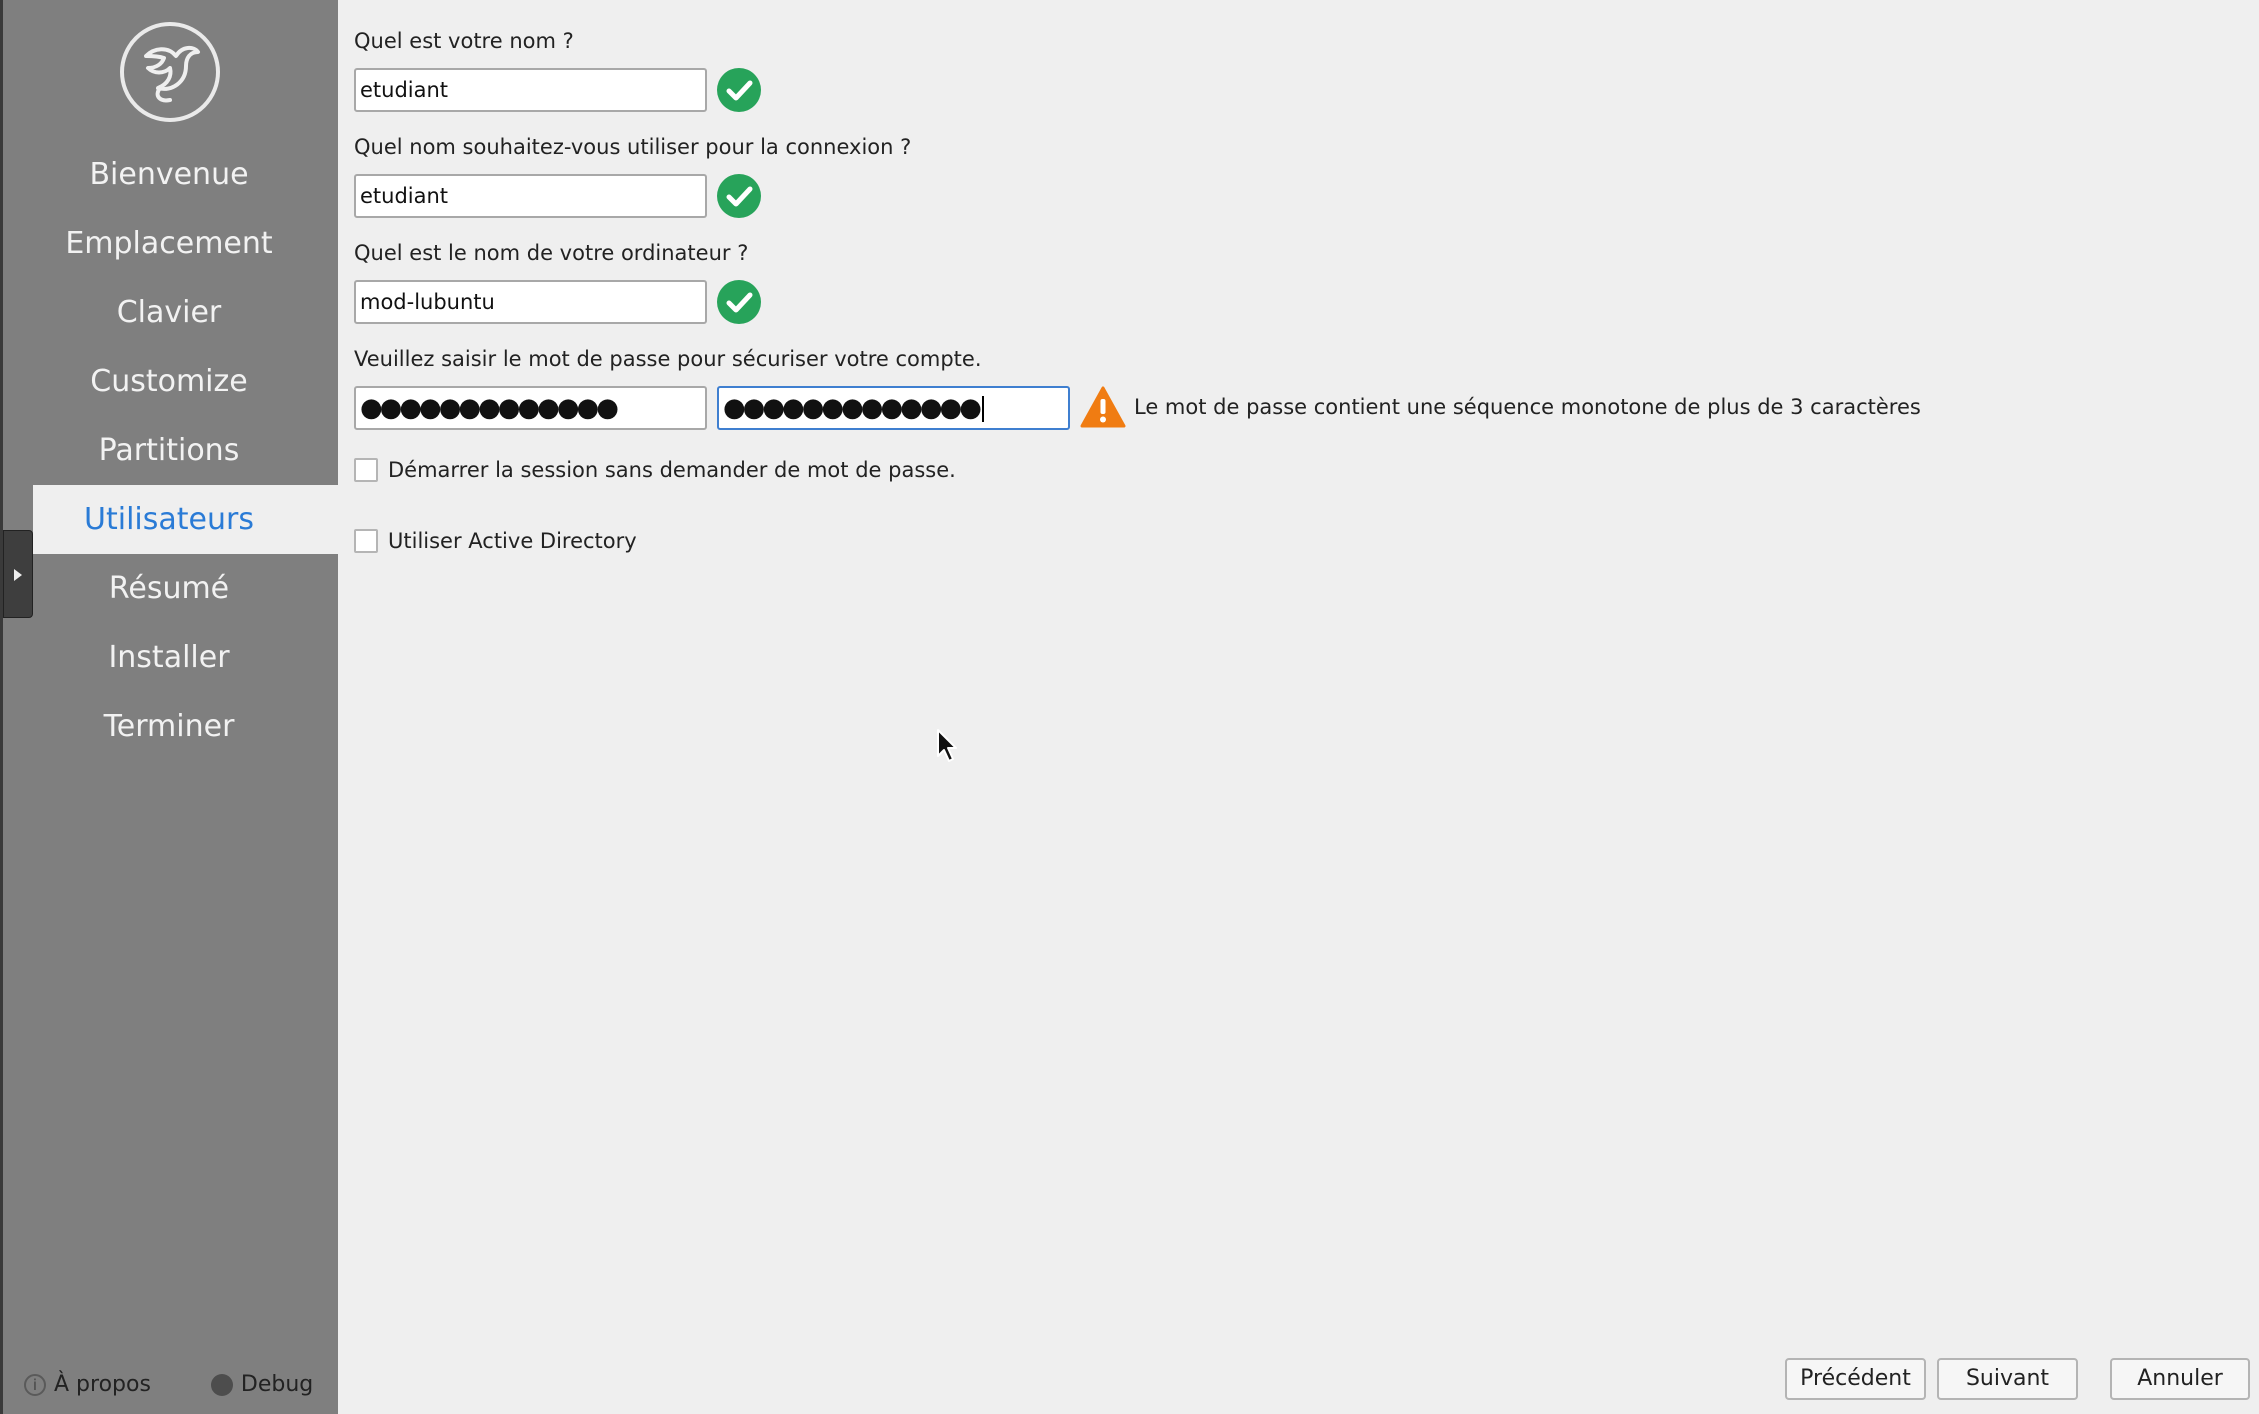 This screenshot has width=2259, height=1414. Describe the element at coordinates (366, 541) in the screenshot. I see `active-directory-checkbox` at that location.